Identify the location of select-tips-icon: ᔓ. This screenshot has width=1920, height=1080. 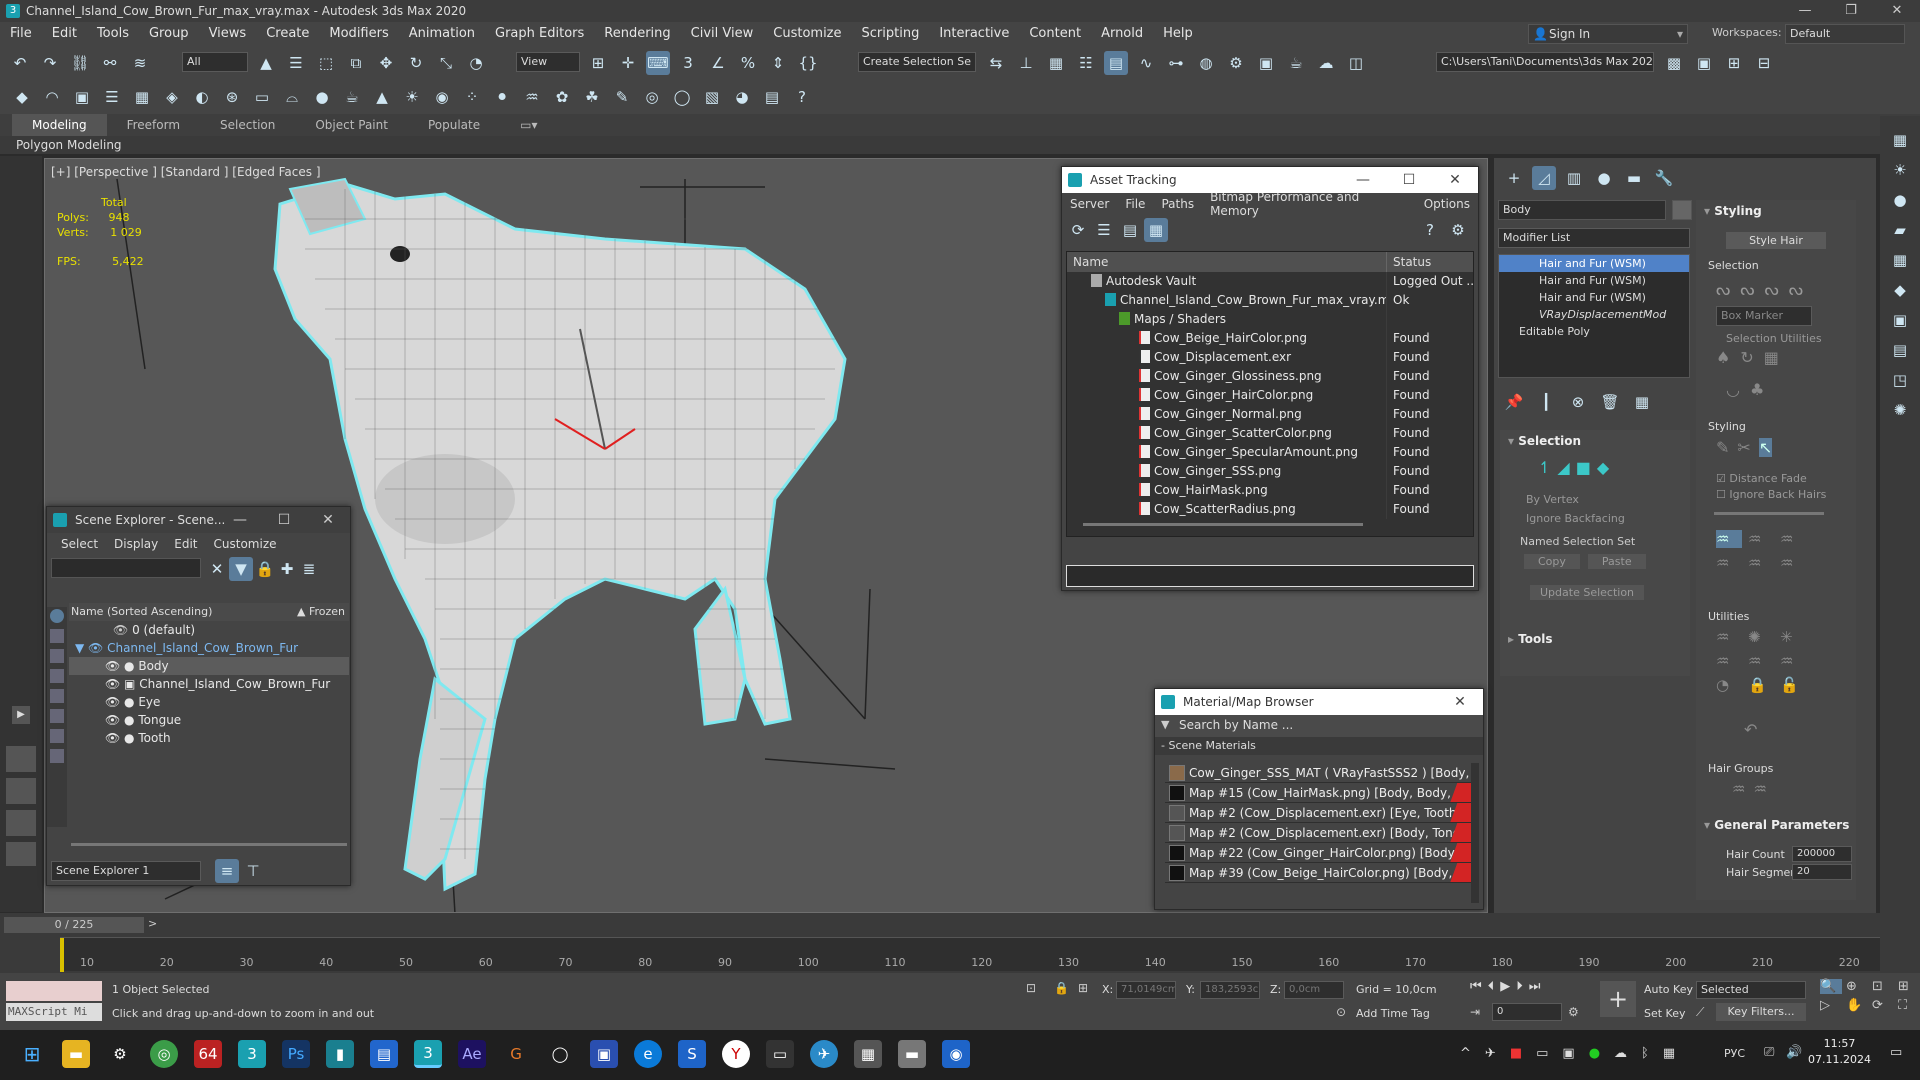
(1747, 289).